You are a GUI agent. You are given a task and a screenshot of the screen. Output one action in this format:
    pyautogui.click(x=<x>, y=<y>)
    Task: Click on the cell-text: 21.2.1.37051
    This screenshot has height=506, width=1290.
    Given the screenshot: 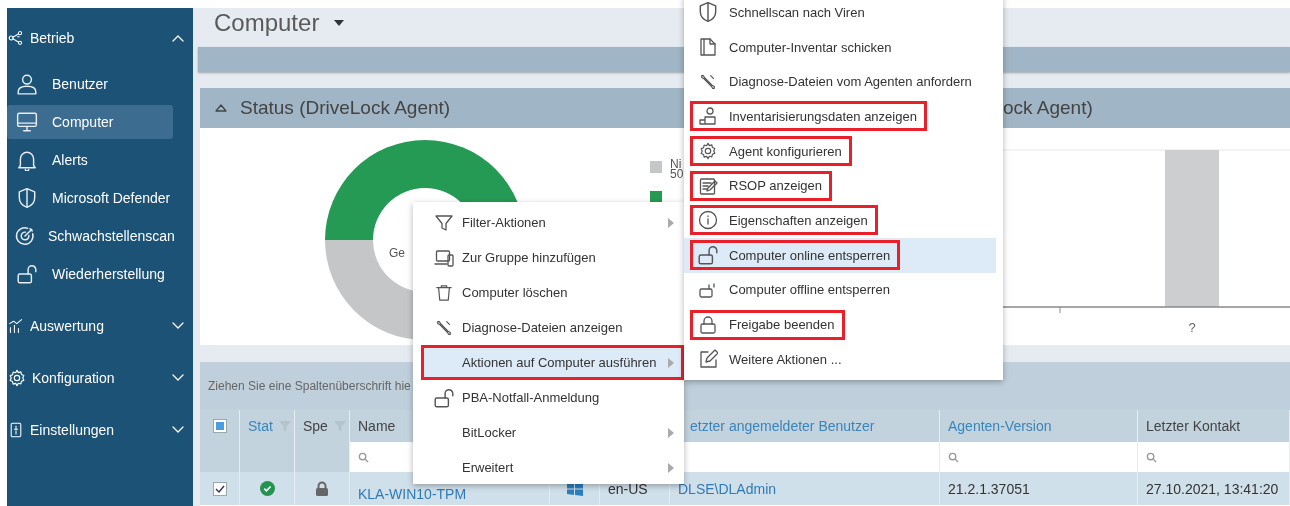 What is the action you would take?
    pyautogui.click(x=989, y=488)
    